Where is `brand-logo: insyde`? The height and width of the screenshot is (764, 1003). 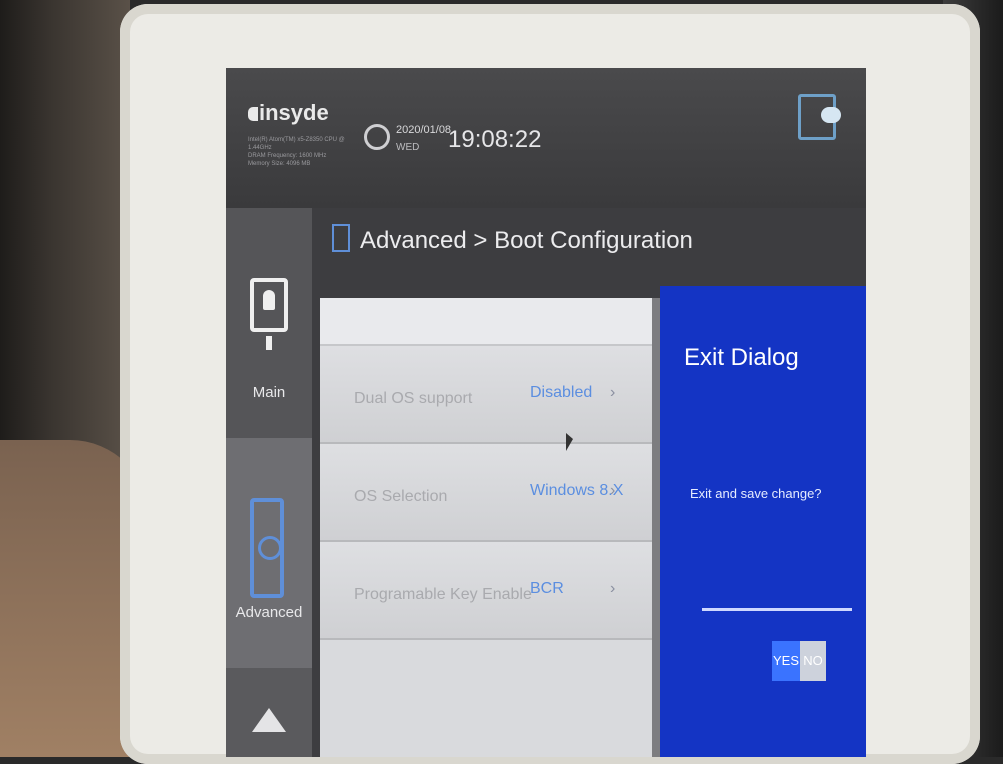
brand-logo: insyde is located at coordinates (288, 113).